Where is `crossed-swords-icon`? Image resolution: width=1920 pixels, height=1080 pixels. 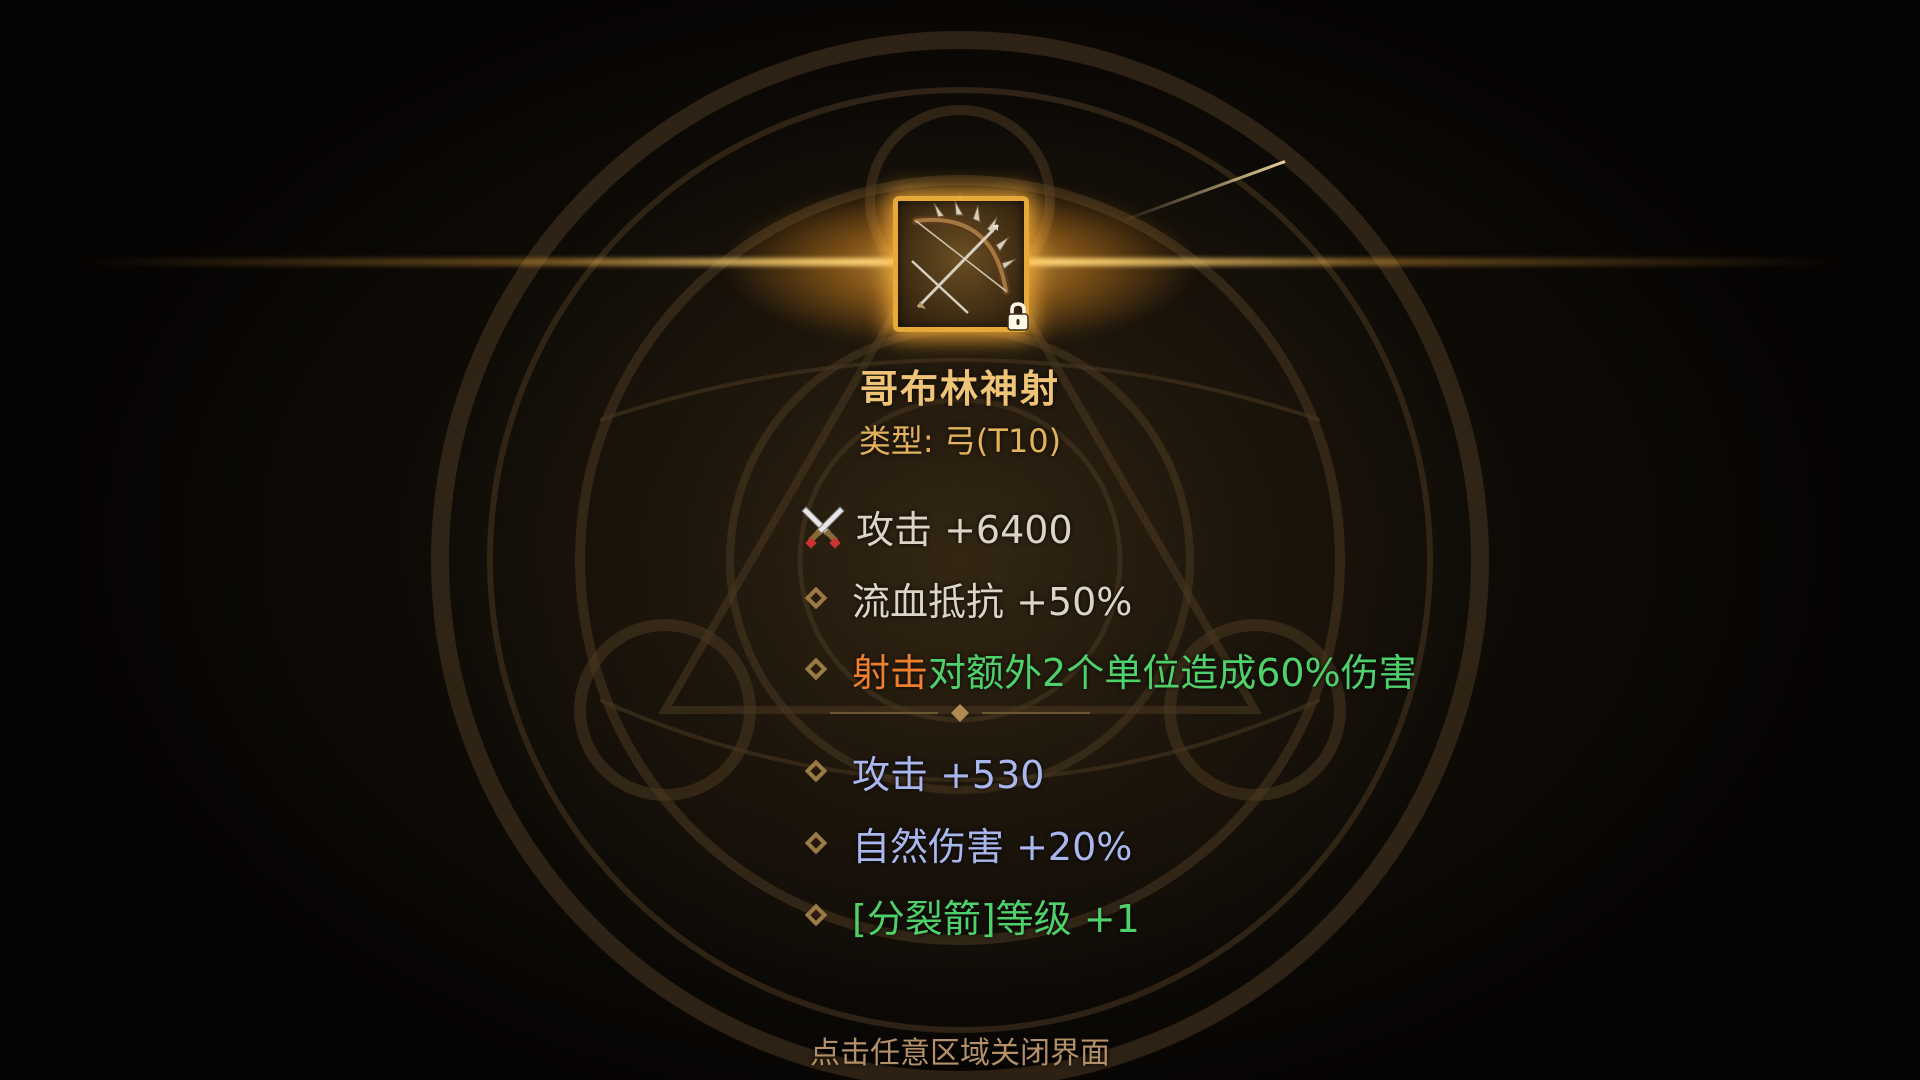 crossed-swords-icon is located at coordinates (823, 527).